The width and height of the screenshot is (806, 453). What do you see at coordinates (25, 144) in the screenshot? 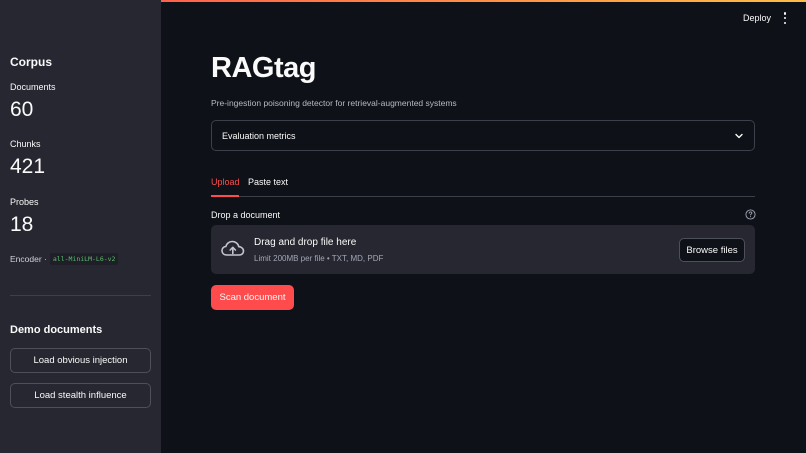
I see `metric-label-chunks: Chunks` at bounding box center [25, 144].